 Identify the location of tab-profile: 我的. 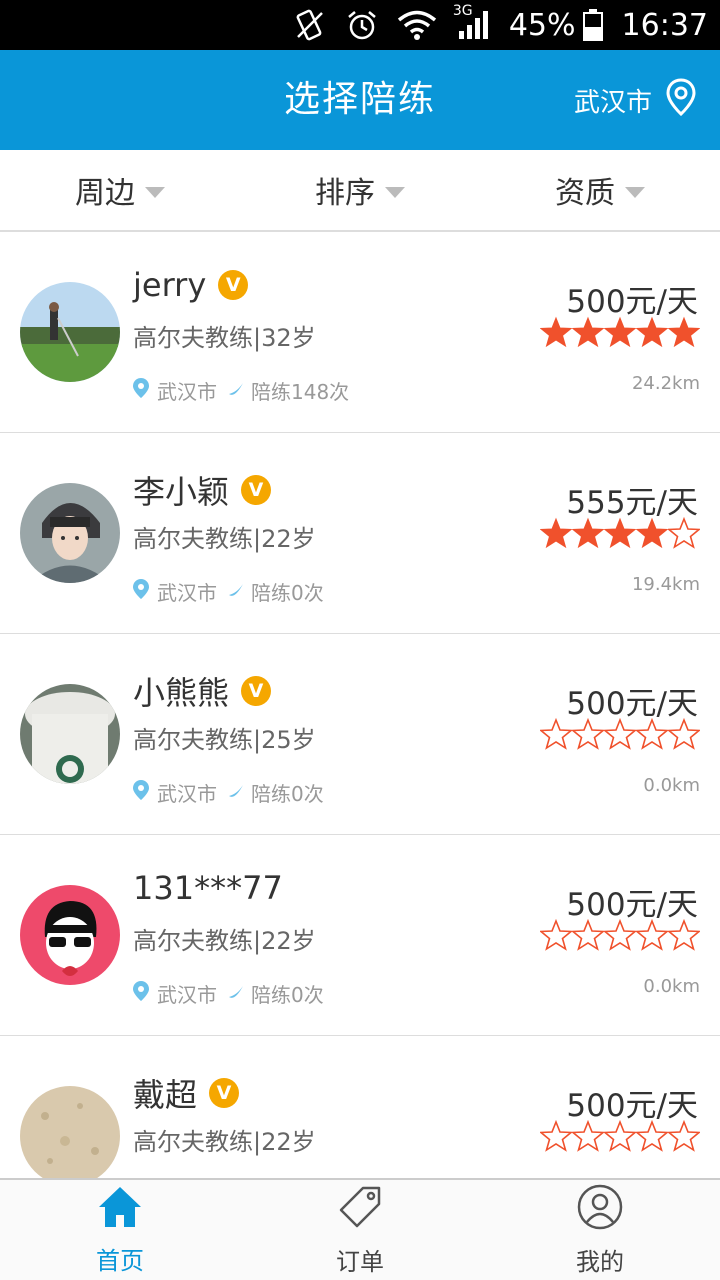
(600, 1230).